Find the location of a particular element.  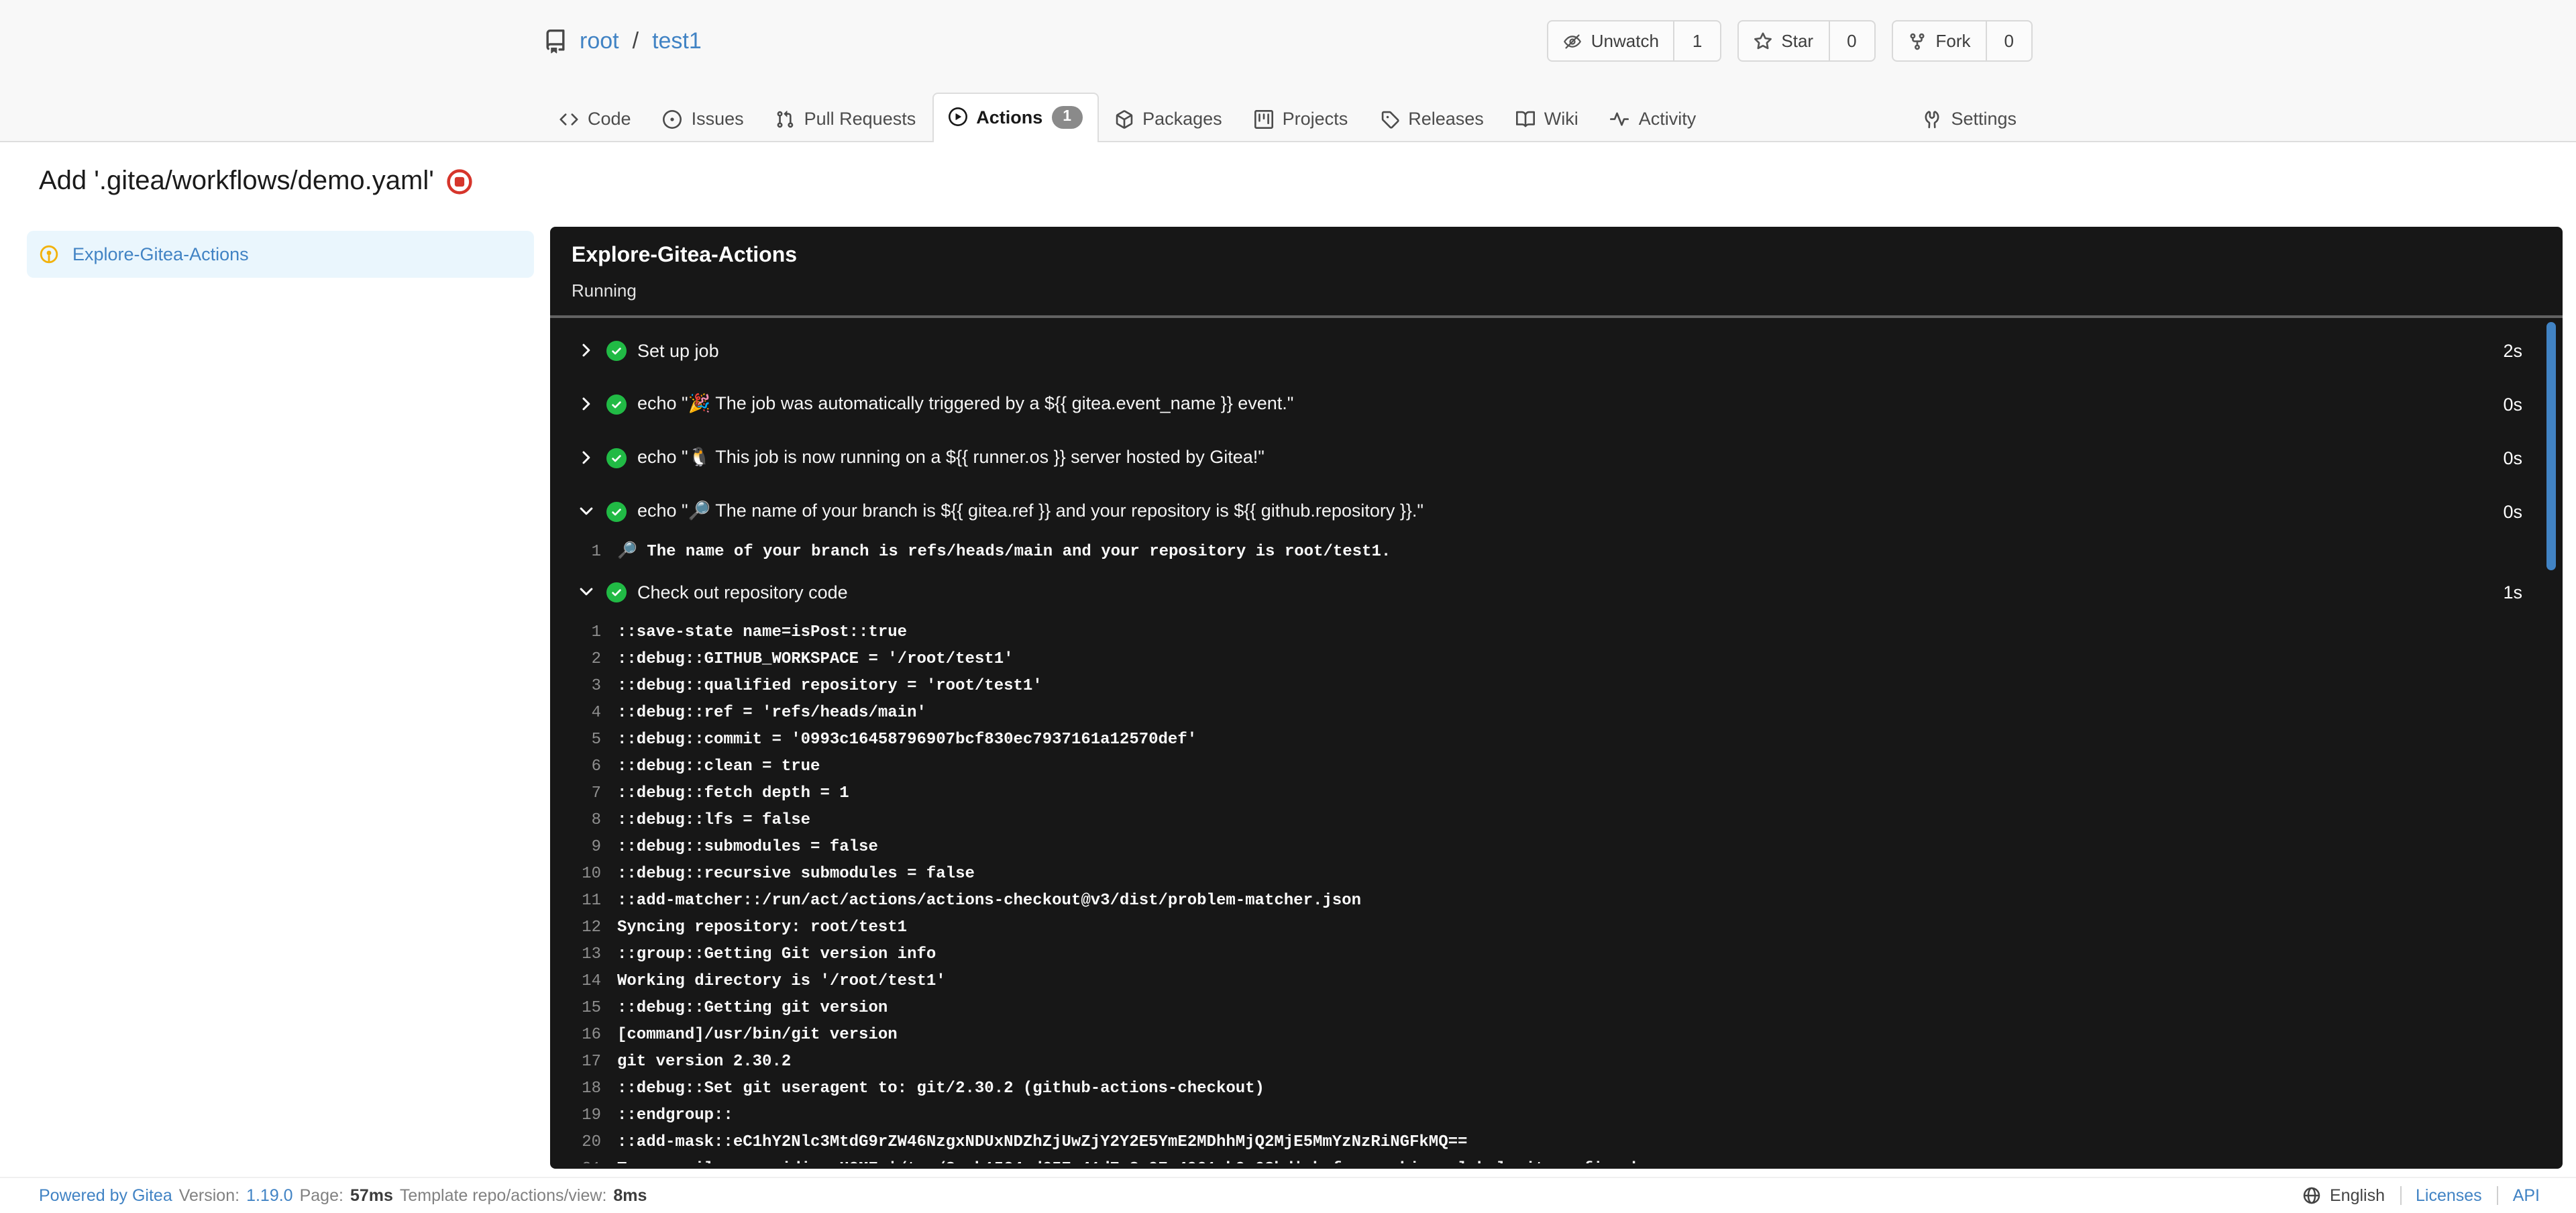

repo-action-buttons: Unwatch 1 Star 0 Fork 0 is located at coordinates (1789, 41).